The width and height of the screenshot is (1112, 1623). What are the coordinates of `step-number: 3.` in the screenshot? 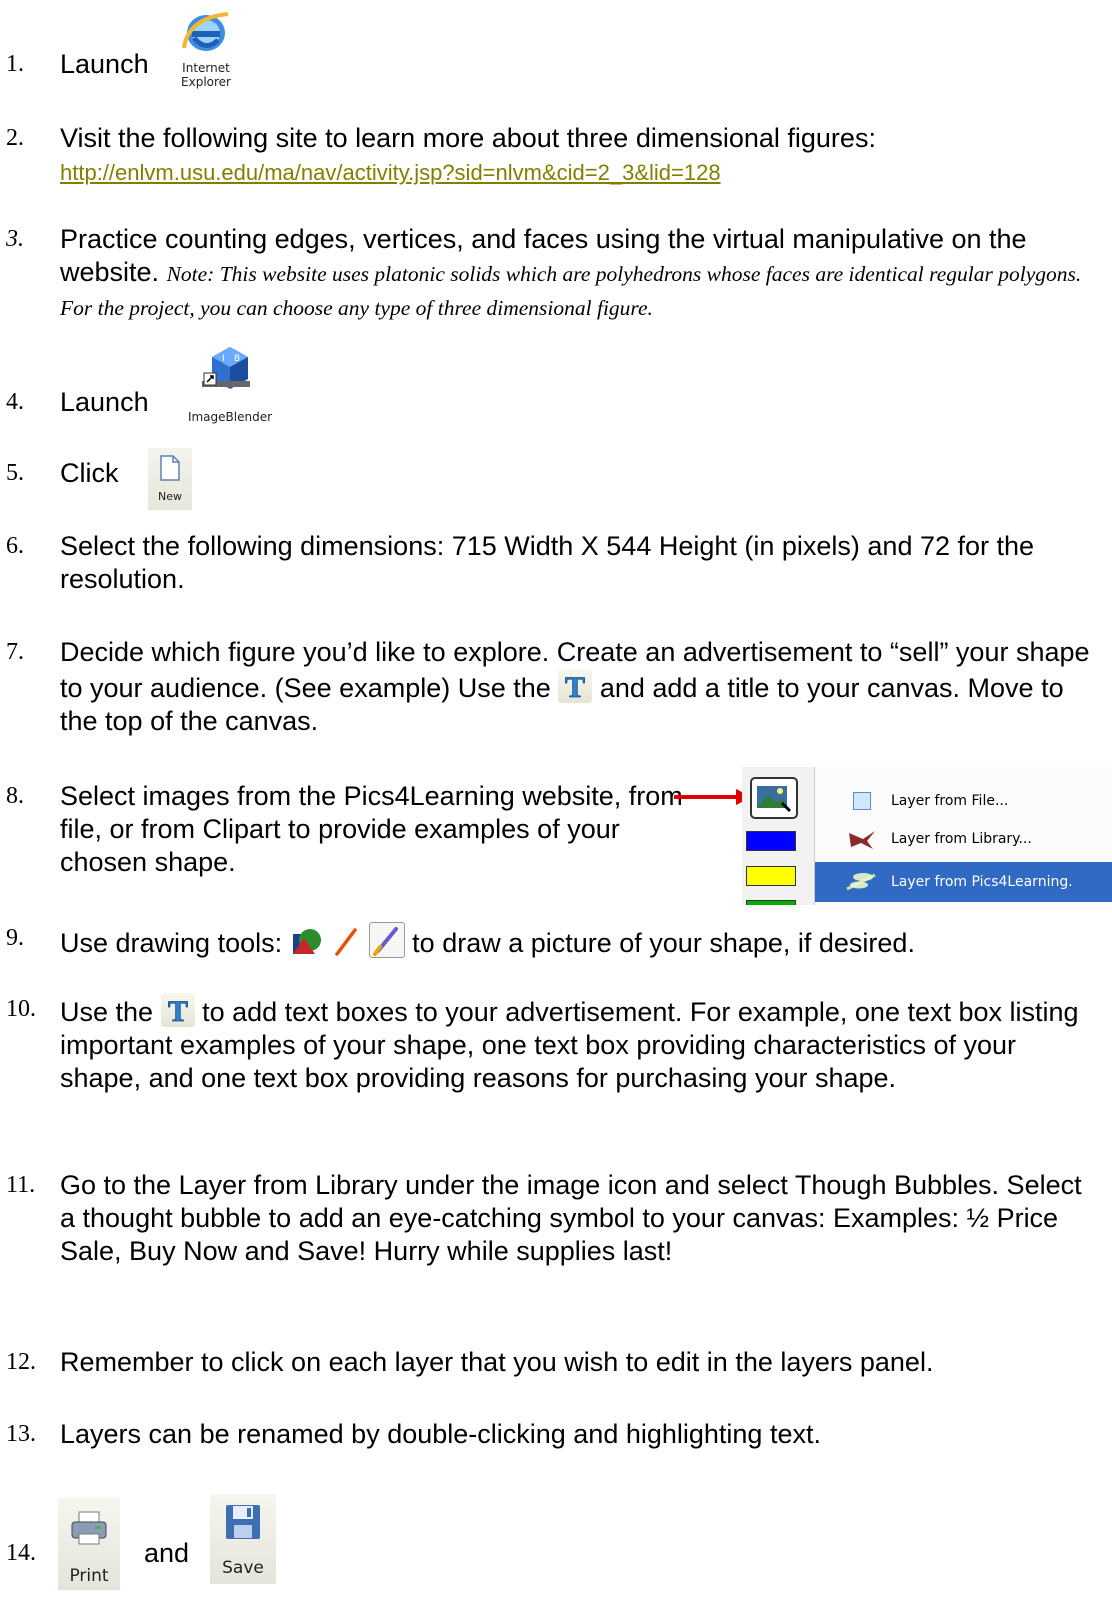 It's located at (15, 239).